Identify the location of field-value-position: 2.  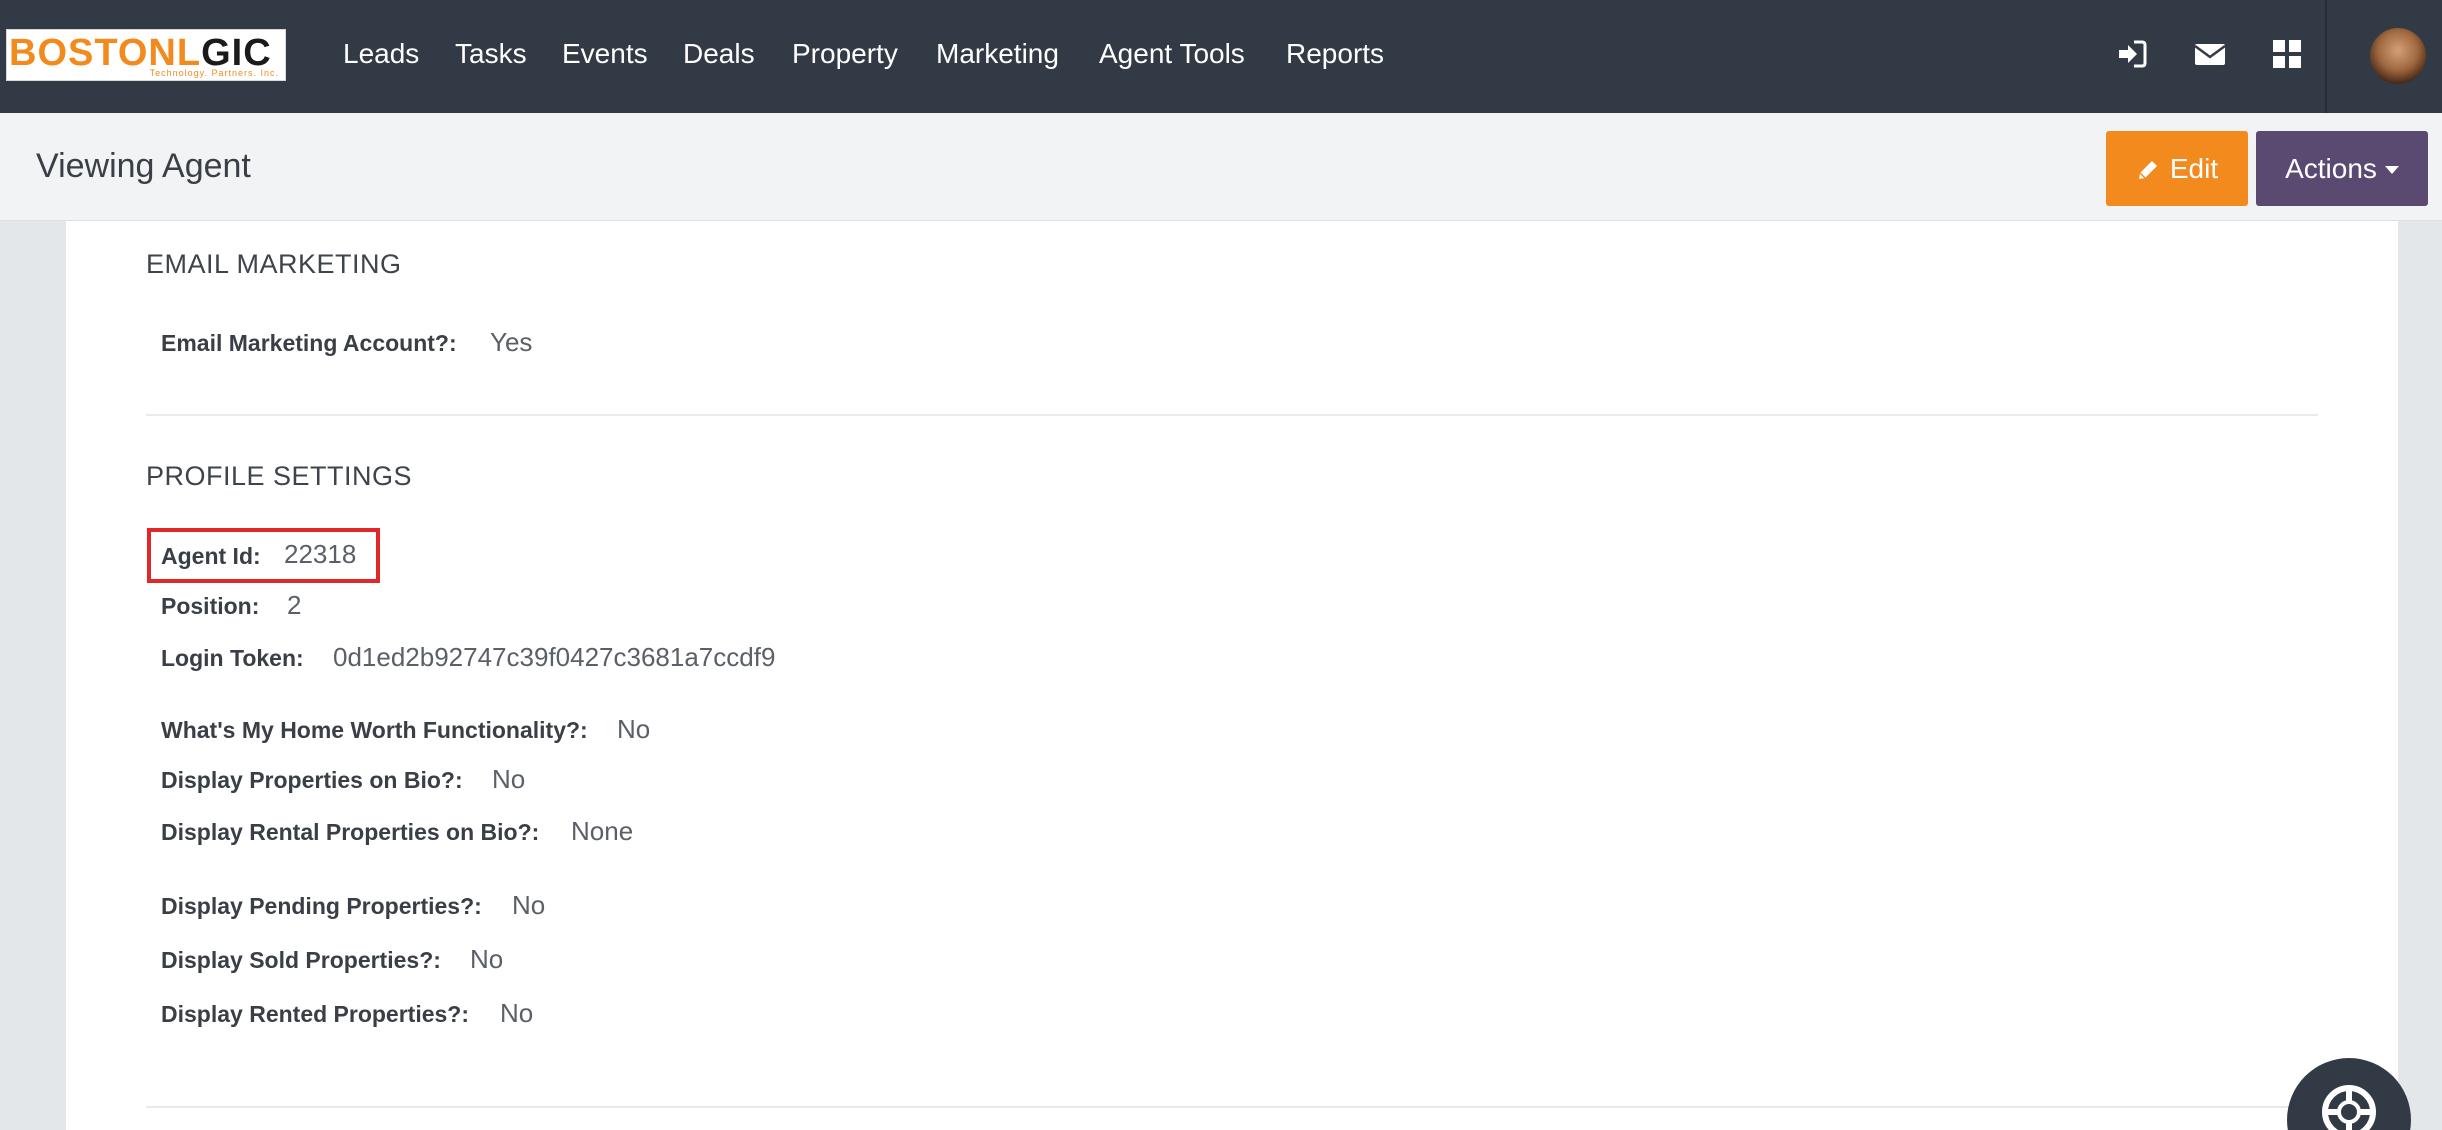
(294, 605).